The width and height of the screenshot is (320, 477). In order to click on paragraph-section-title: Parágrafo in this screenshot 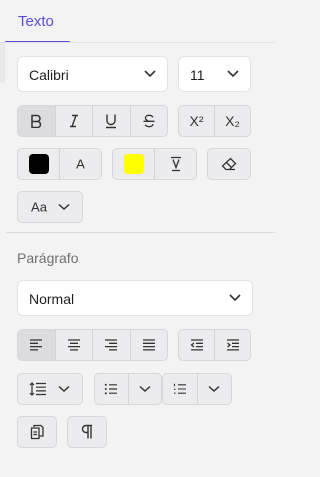, I will do `click(48, 258)`.